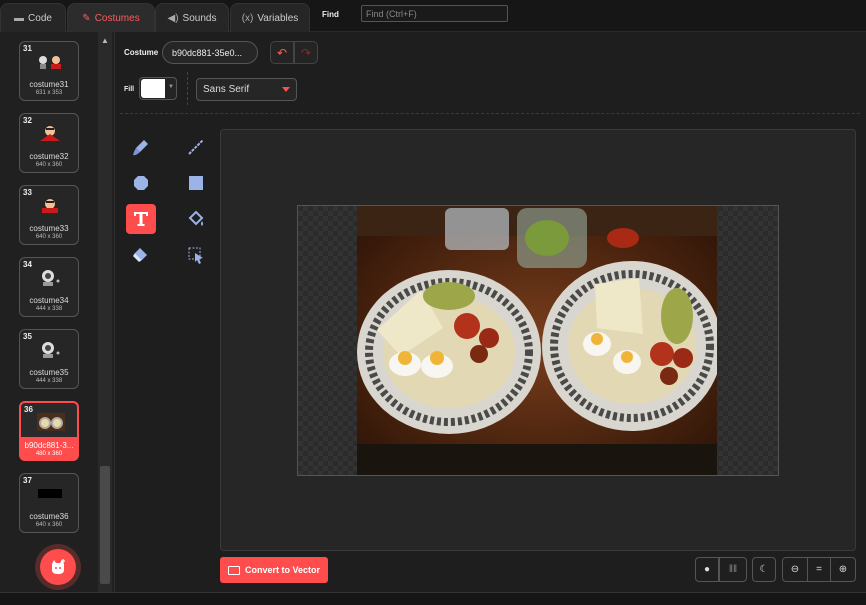 This screenshot has height=605, width=866. What do you see at coordinates (434, 13) in the screenshot?
I see `find-input` at bounding box center [434, 13].